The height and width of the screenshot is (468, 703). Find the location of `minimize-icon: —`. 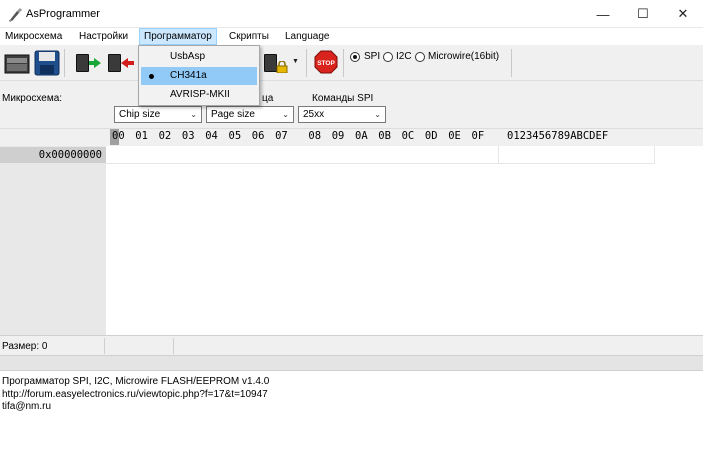

minimize-icon: — is located at coordinates (603, 14).